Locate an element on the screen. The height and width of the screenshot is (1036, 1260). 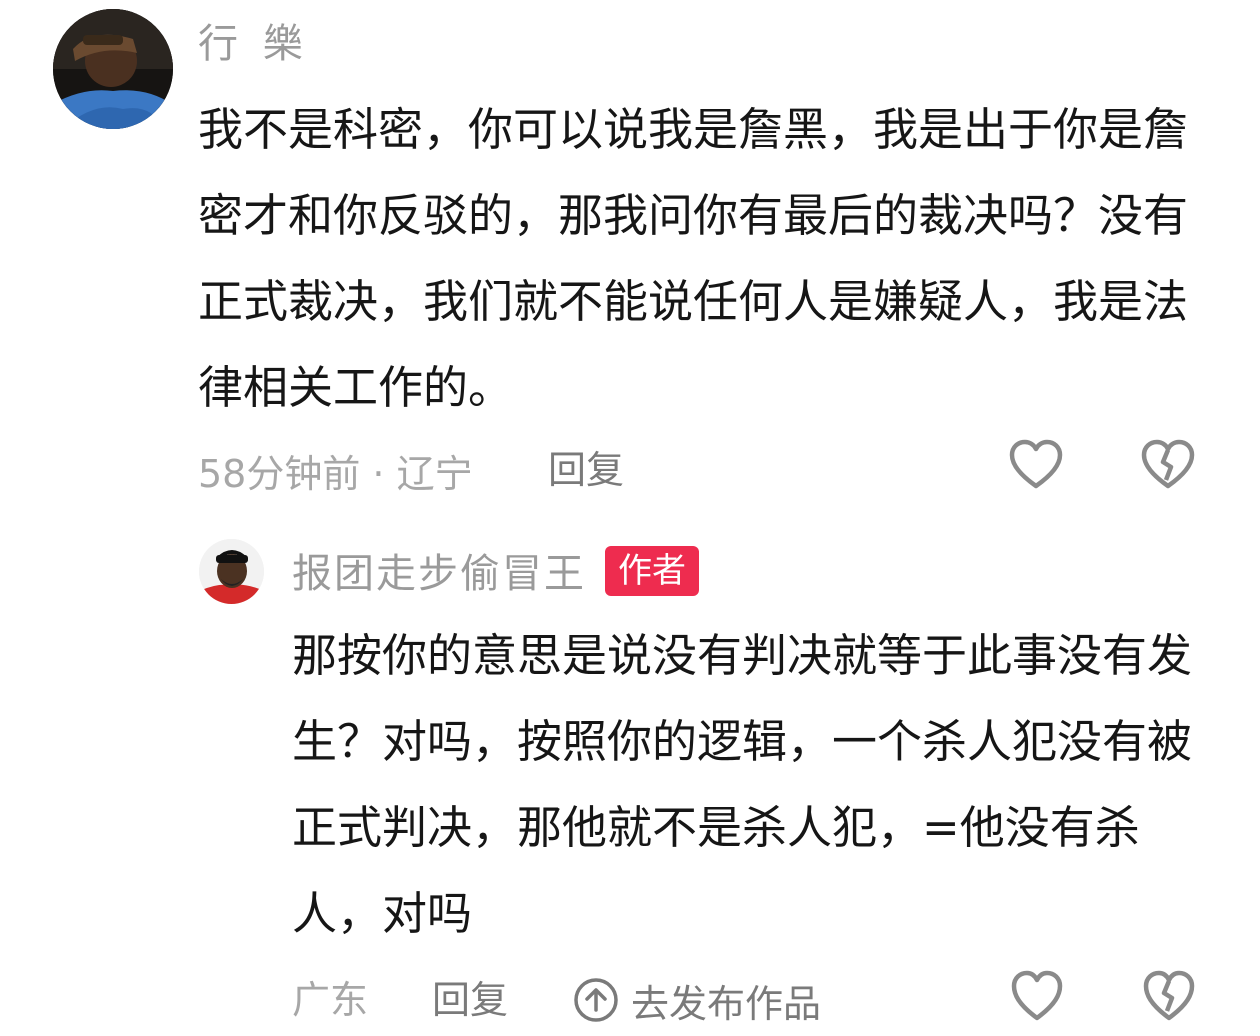
author-badge: 作者 is located at coordinates (652, 571).